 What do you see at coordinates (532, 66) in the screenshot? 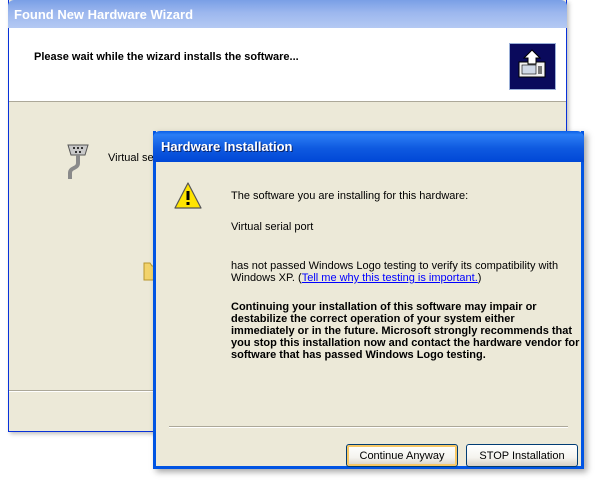
I see `hardware-wizard-icon` at bounding box center [532, 66].